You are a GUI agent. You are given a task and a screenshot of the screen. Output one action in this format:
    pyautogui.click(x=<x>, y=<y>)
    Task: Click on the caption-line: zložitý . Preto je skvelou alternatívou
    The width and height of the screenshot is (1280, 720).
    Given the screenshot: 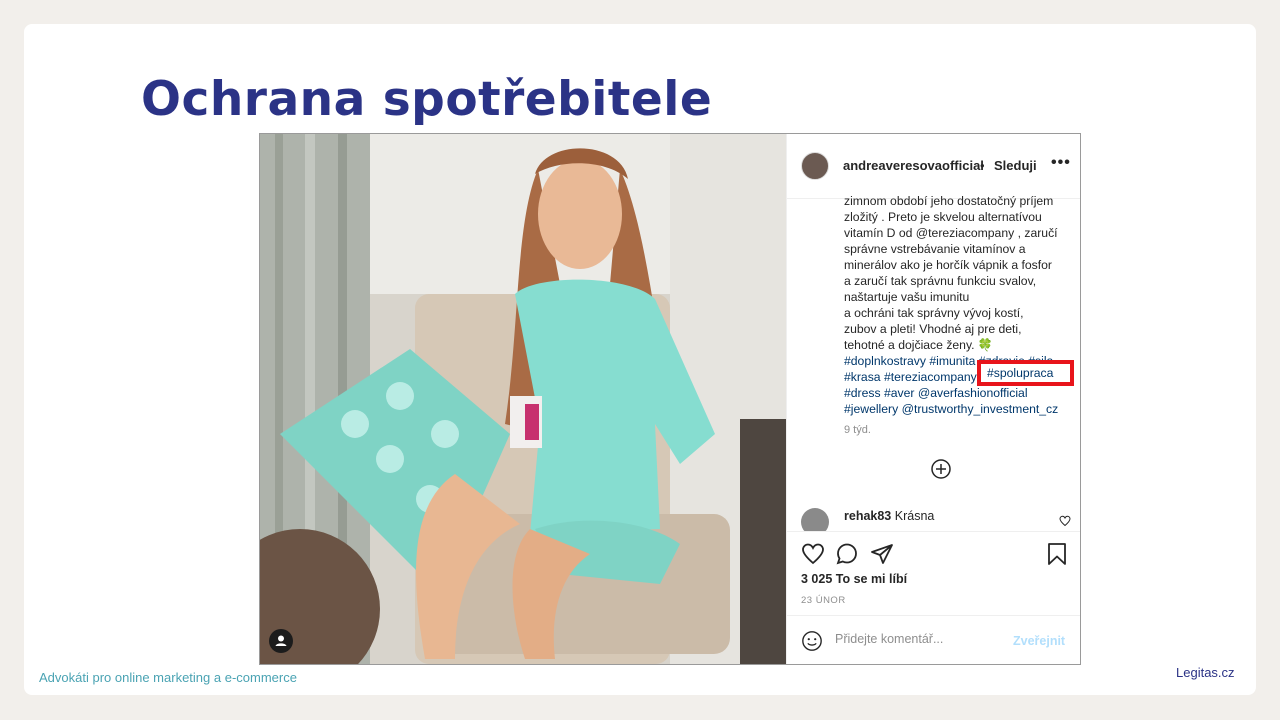 What is the action you would take?
    pyautogui.click(x=943, y=217)
    